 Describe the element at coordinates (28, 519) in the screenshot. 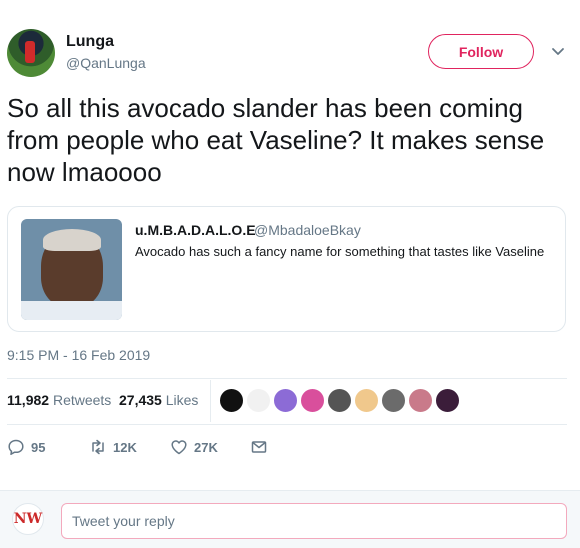

I see `current-user-avatar: NW` at that location.